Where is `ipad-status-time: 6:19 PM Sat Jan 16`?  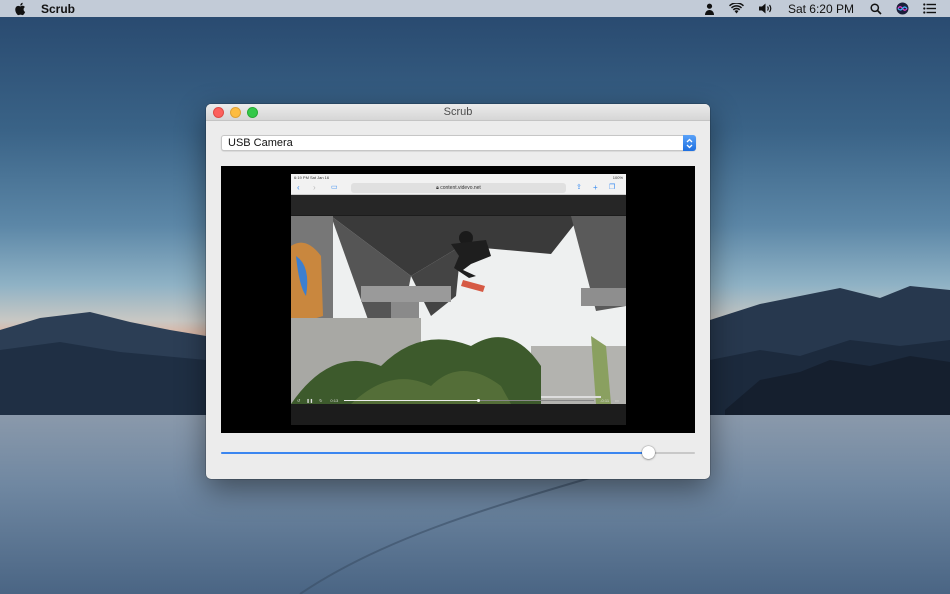 ipad-status-time: 6:19 PM Sat Jan 16 is located at coordinates (312, 177).